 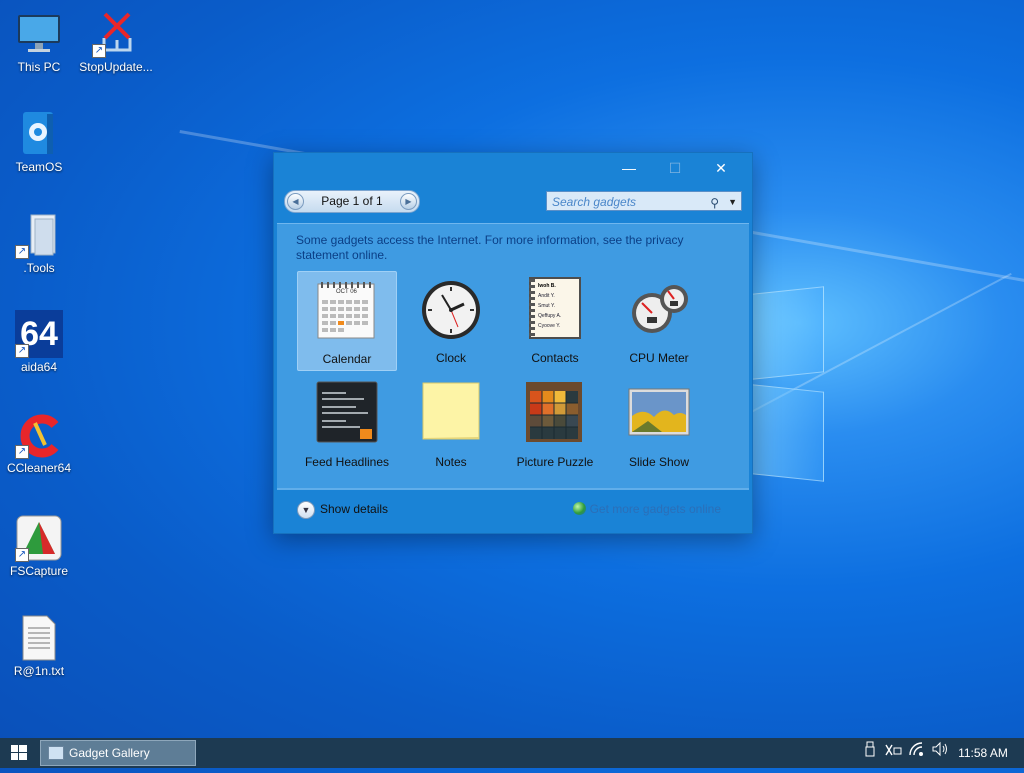 I want to click on gadget-slide-show: Slide Show, so click(x=659, y=425).